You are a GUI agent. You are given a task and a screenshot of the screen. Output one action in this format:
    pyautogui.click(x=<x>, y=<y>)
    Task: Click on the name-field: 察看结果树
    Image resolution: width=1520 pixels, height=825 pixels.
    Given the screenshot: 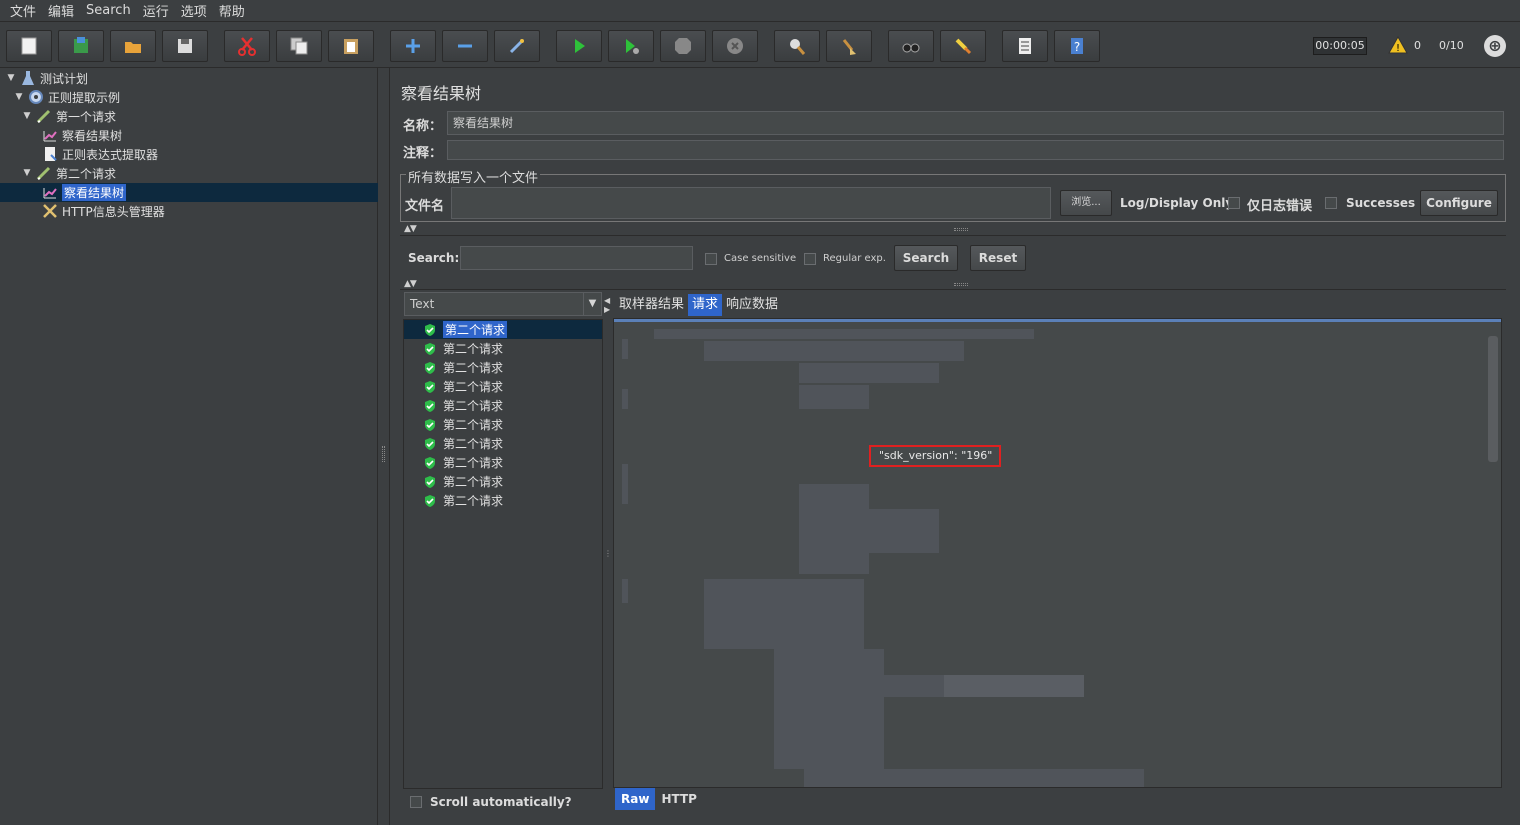 What is the action you would take?
    pyautogui.click(x=975, y=123)
    